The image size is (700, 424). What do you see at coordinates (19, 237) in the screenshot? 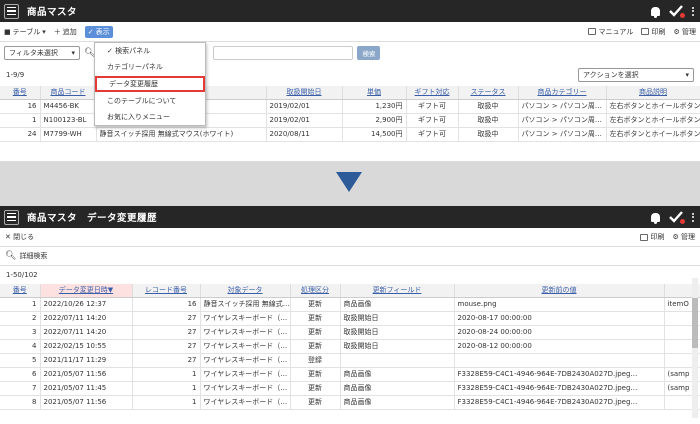
I see `close-button: ✕ 閉じる` at bounding box center [19, 237].